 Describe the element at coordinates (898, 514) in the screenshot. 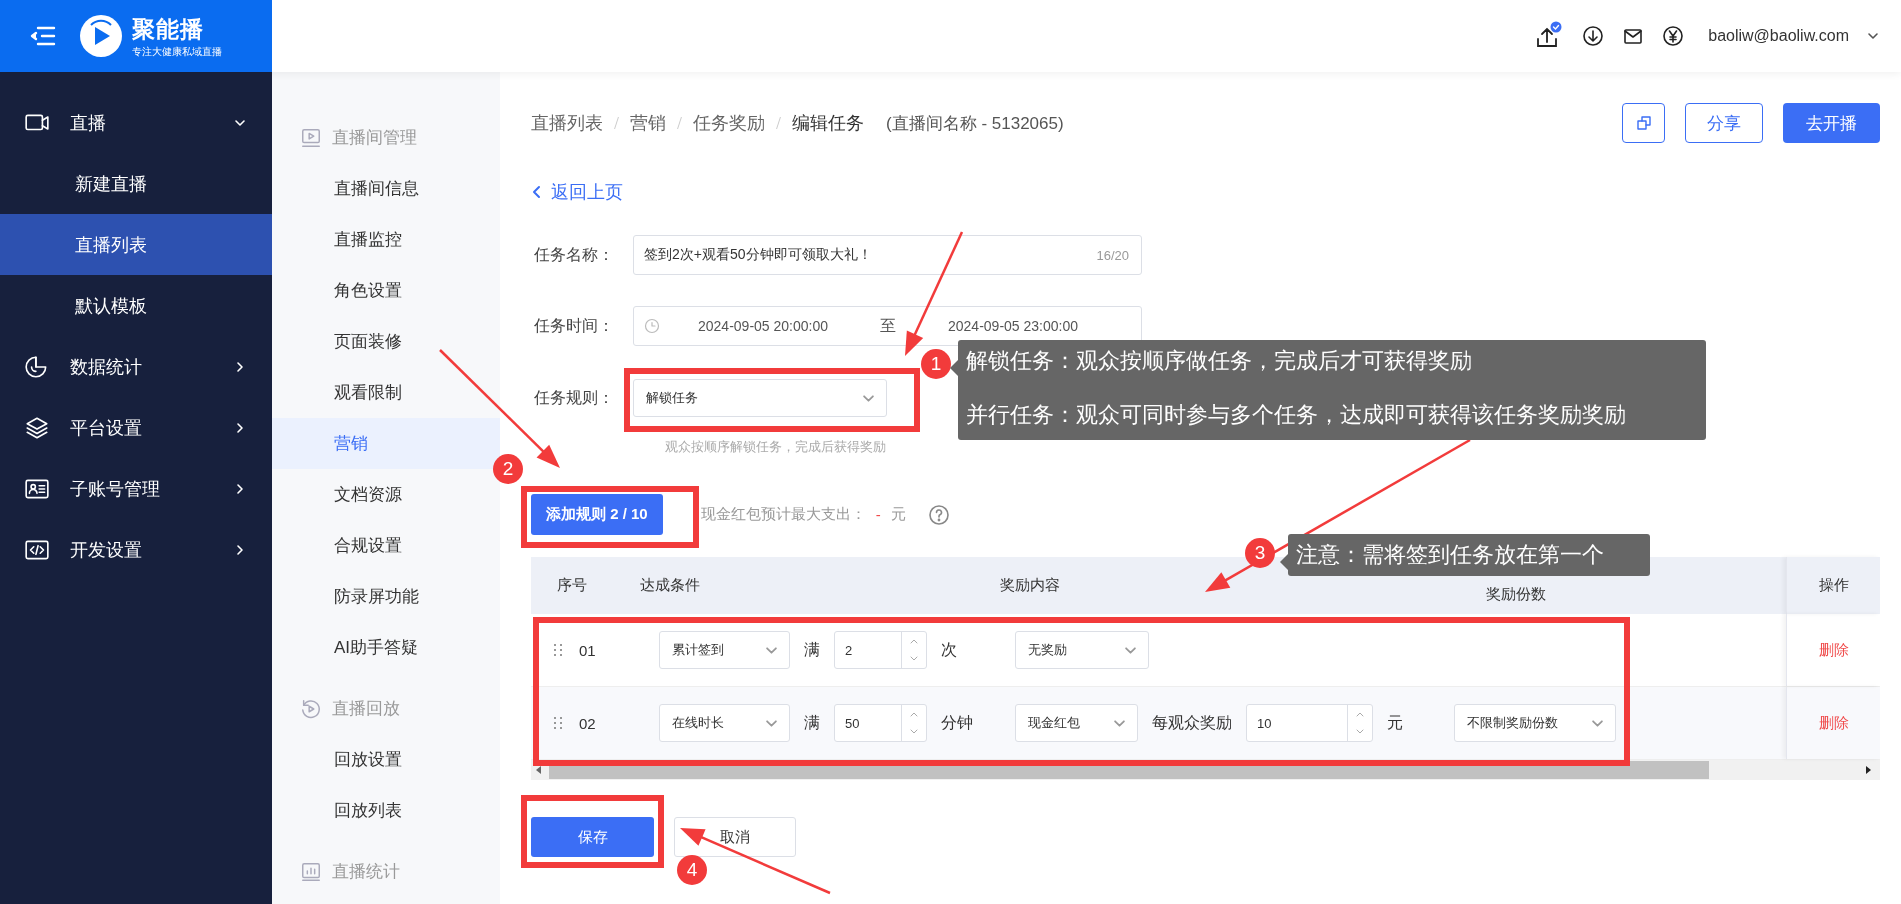

I see `budget-unit: 元` at that location.